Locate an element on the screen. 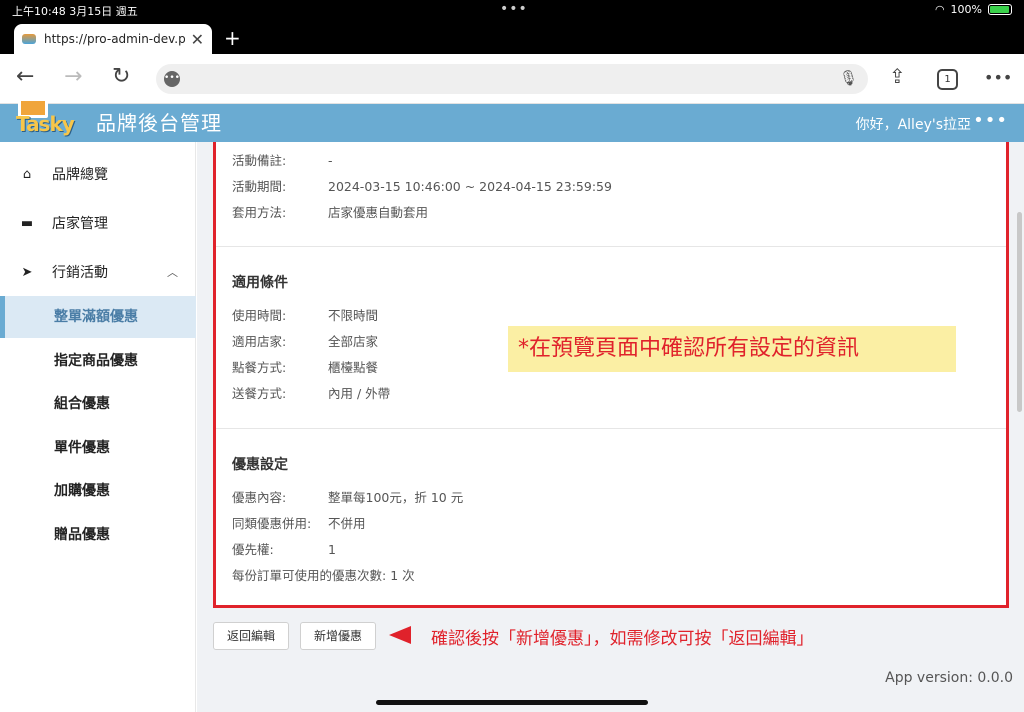 This screenshot has height=712, width=1024. address-bar: ••• 🎙 is located at coordinates (512, 79).